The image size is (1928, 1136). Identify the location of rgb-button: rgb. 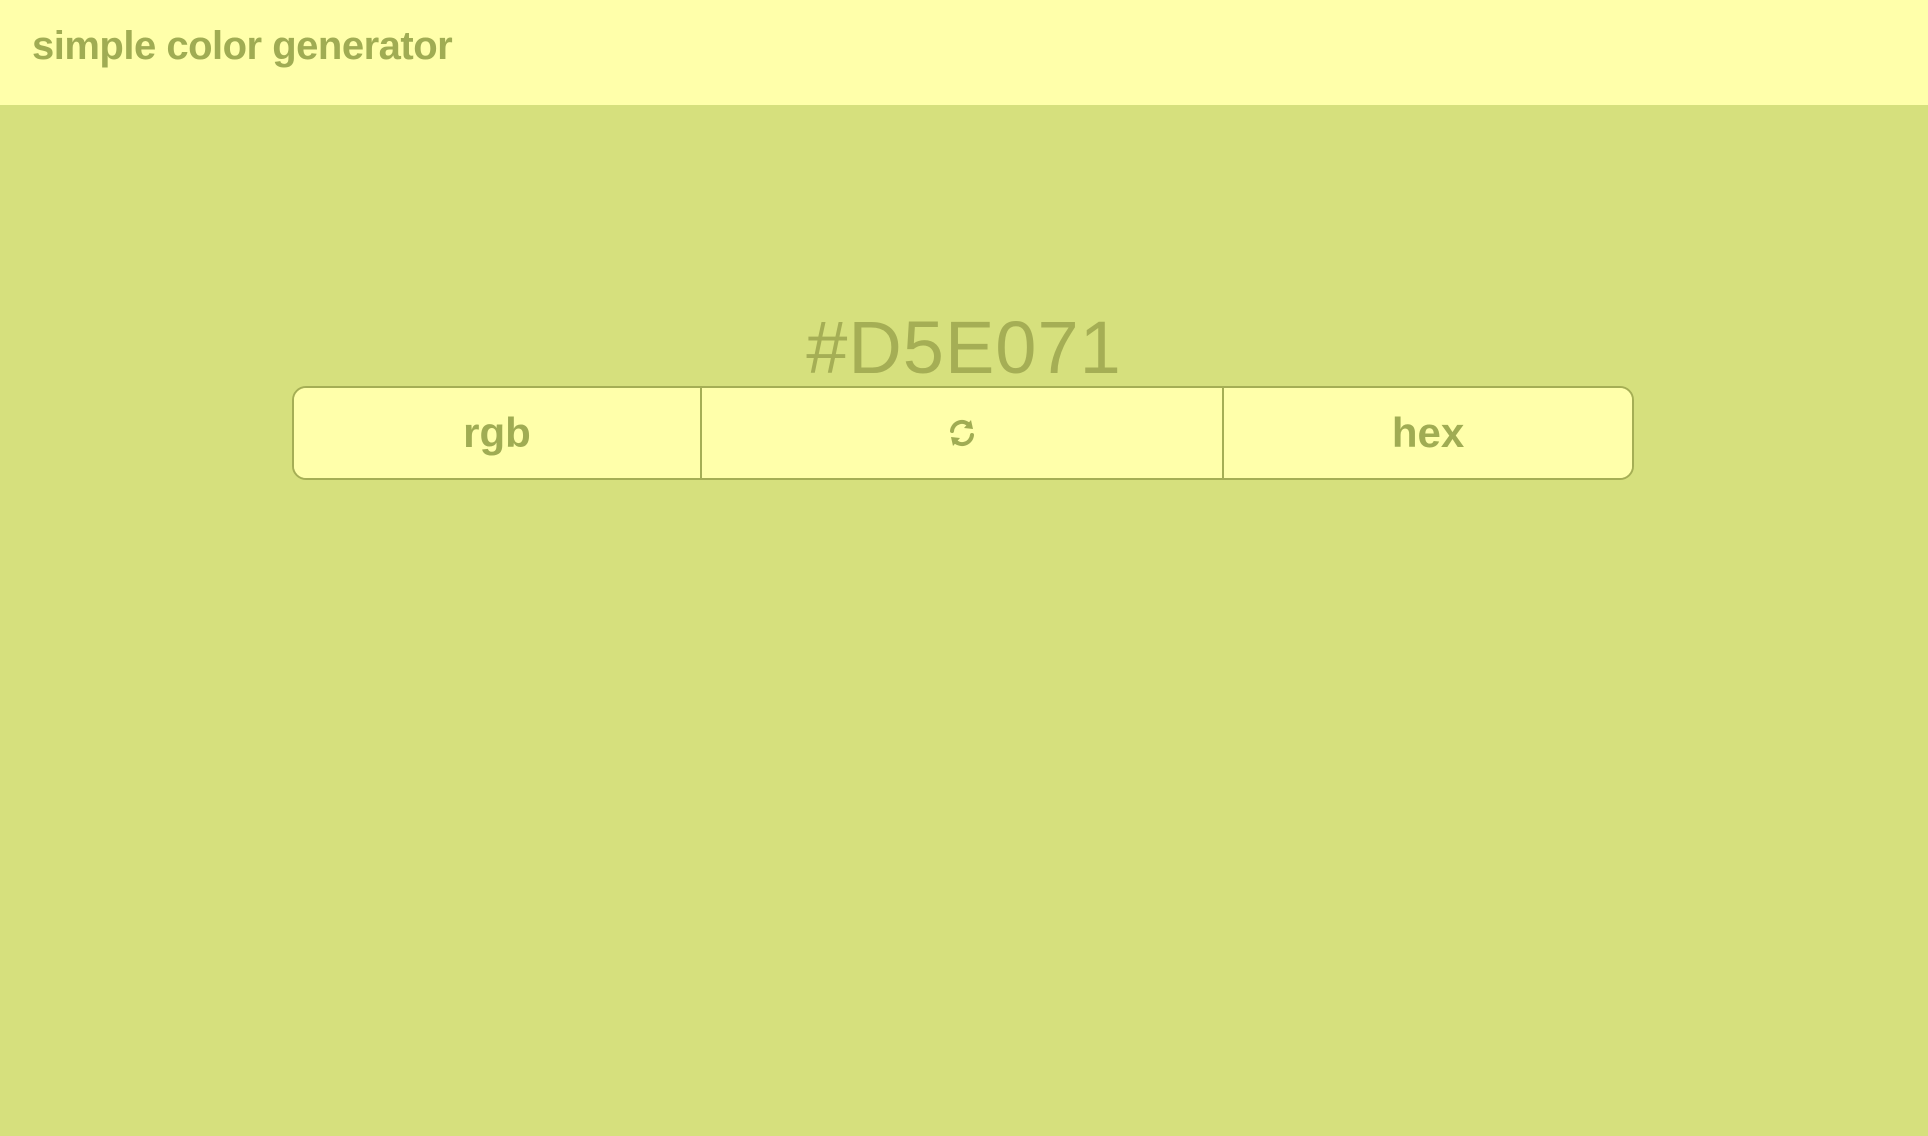
(498, 433).